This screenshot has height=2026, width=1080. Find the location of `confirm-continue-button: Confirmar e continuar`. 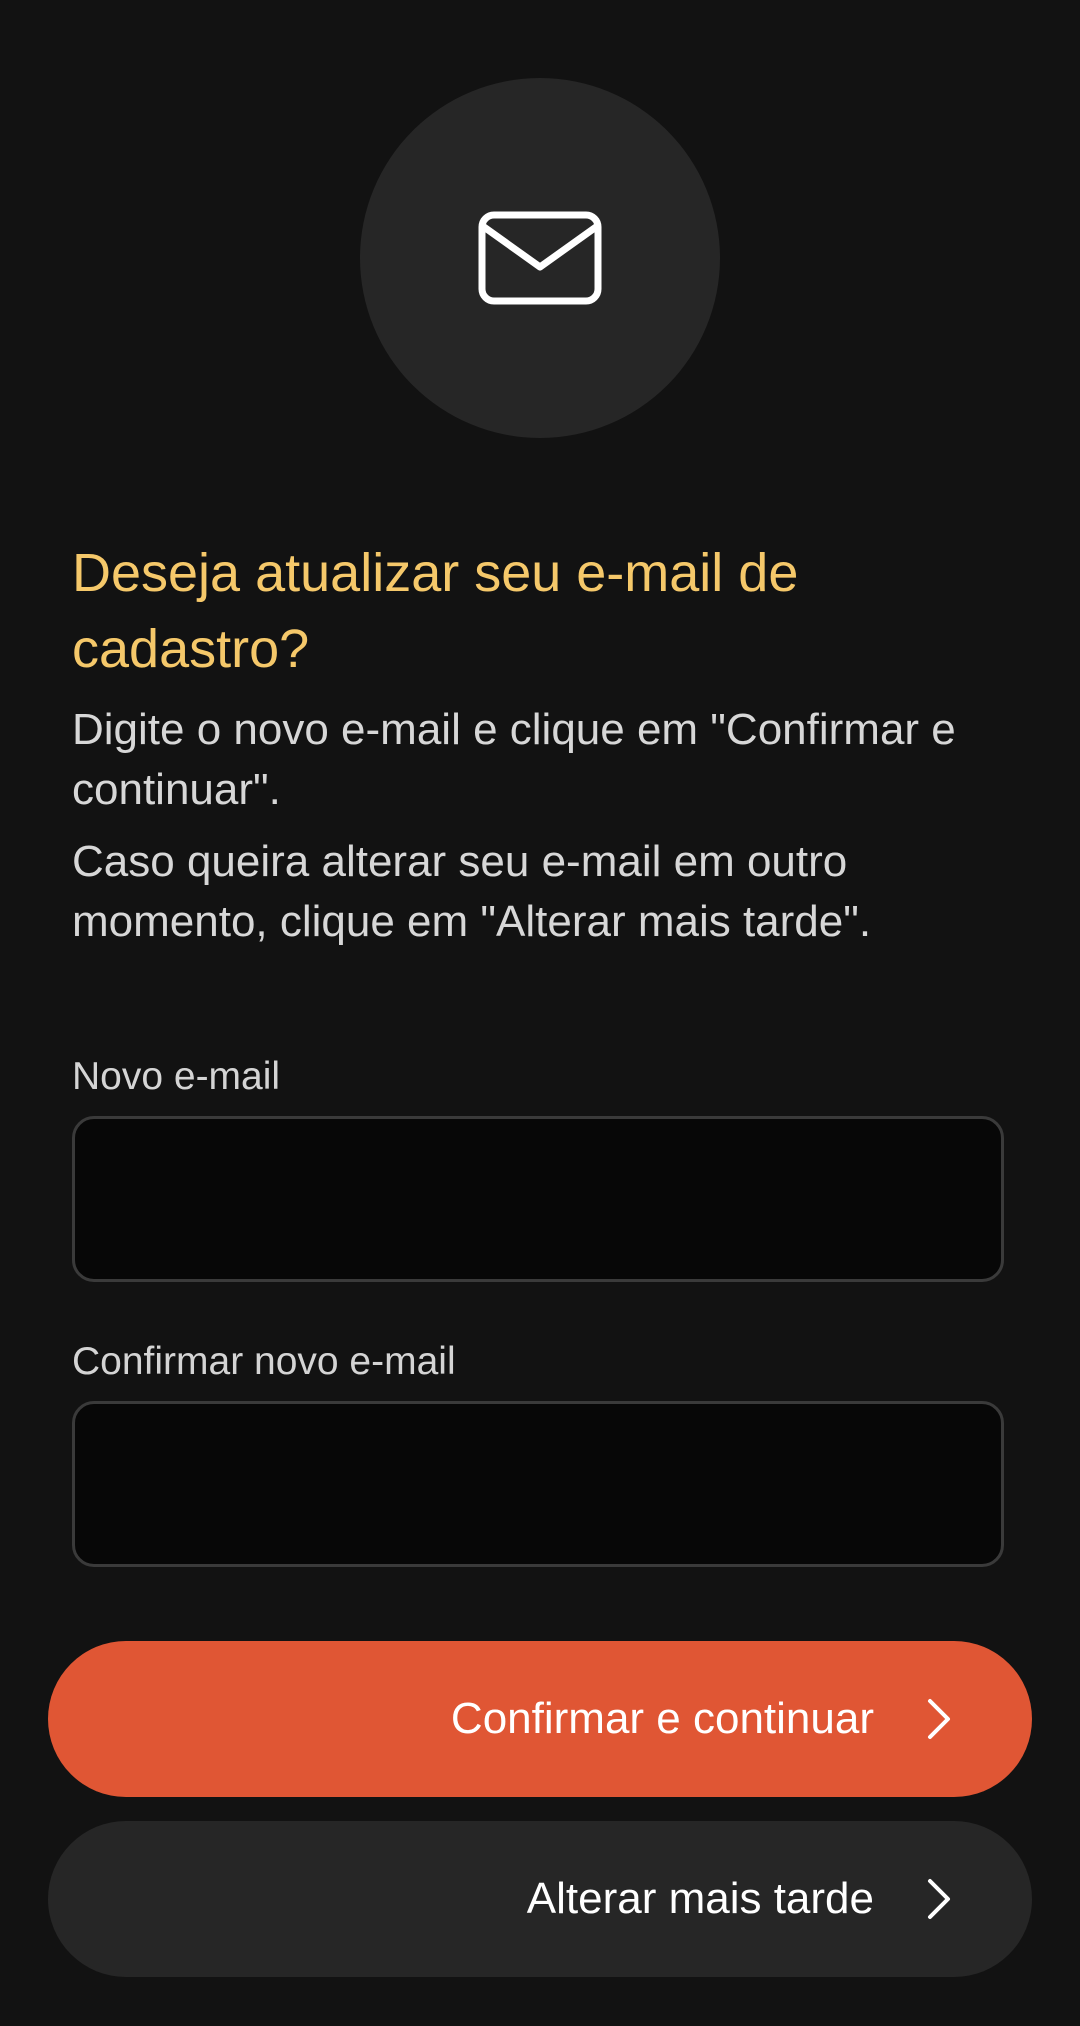

confirm-continue-button: Confirmar e continuar is located at coordinates (540, 1719).